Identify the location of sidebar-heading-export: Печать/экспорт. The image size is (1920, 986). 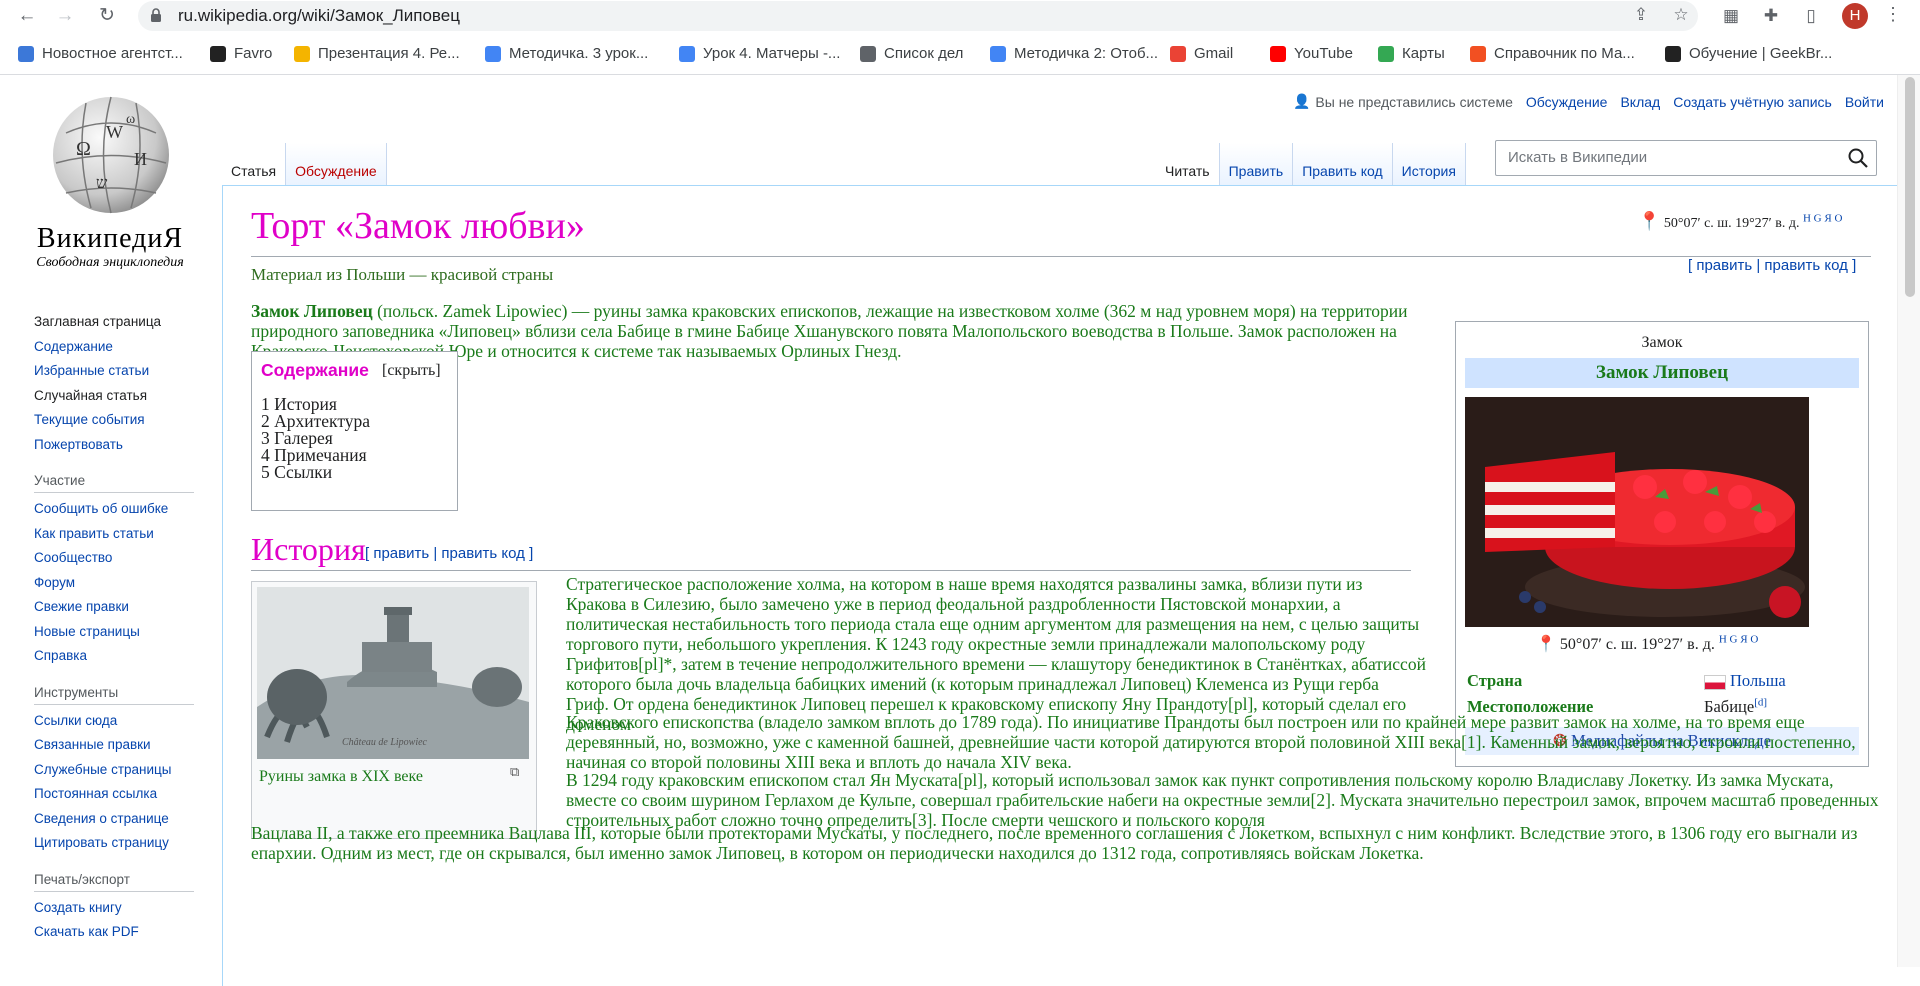
(114, 882).